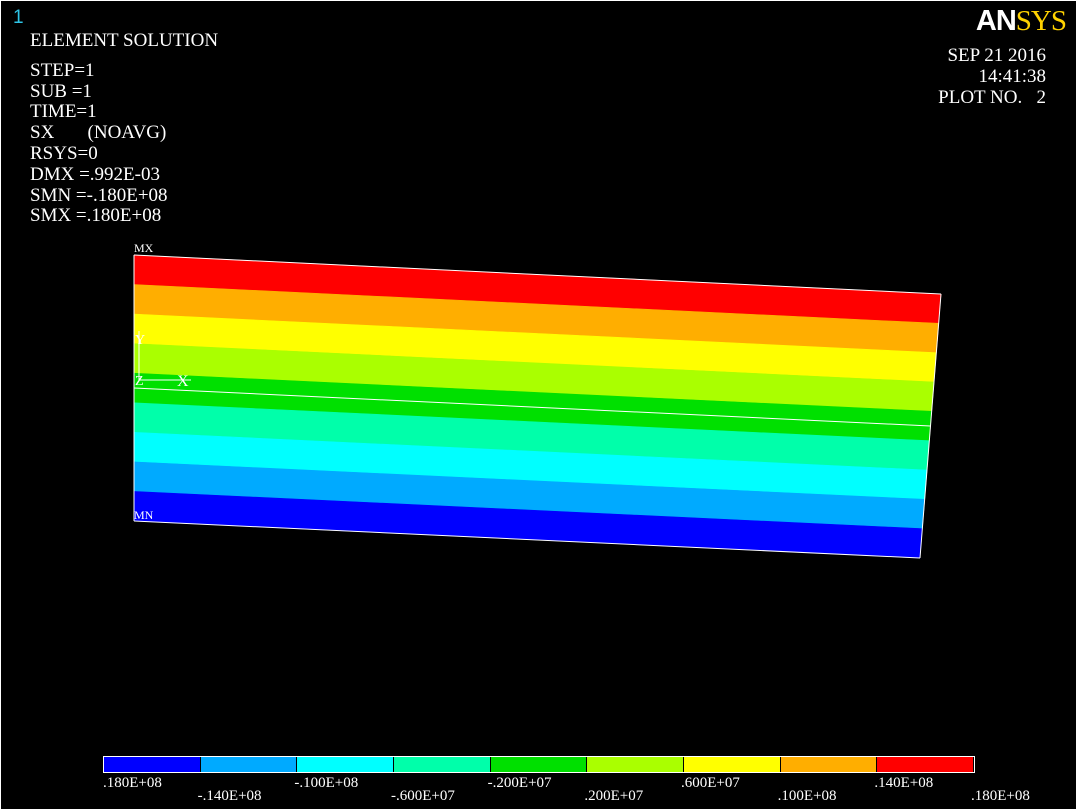  I want to click on legend-label: .140E+08, so click(904, 783).